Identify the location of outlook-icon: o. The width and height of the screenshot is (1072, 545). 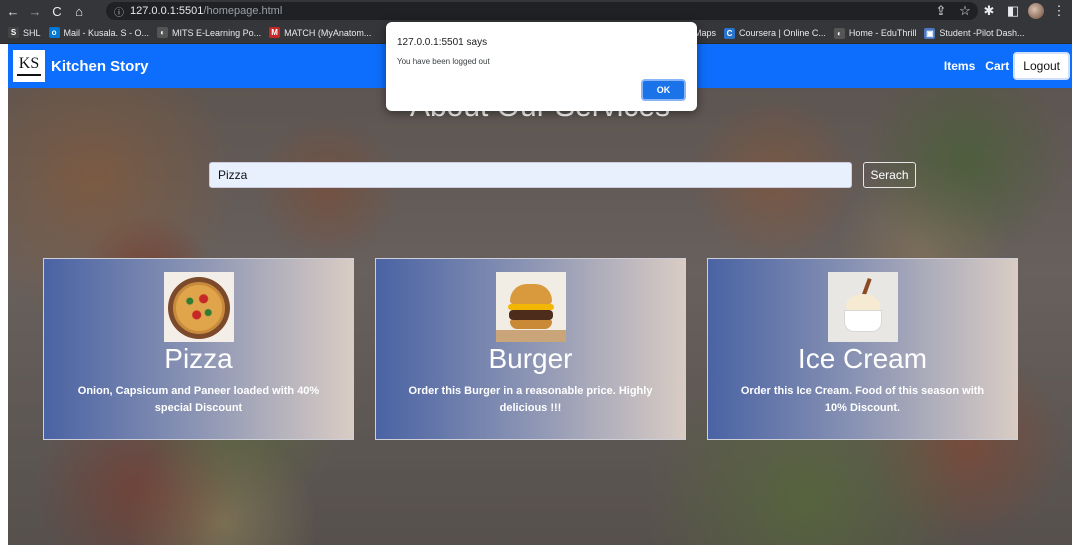
(54, 32).